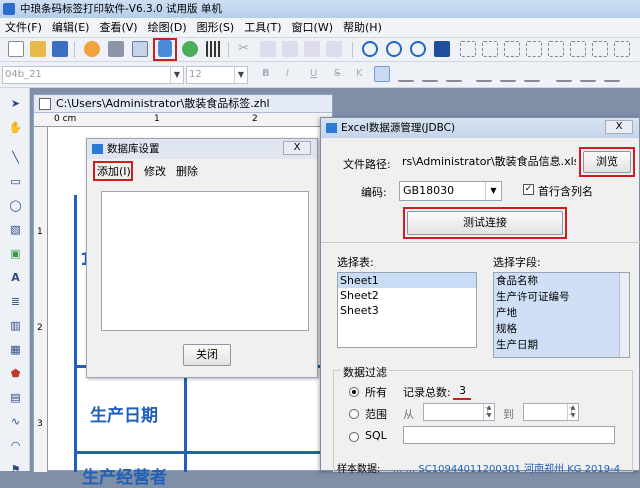 Image resolution: width=640 pixels, height=488 pixels. What do you see at coordinates (450, 191) in the screenshot?
I see `encoding-select: GB18030 ▼` at bounding box center [450, 191].